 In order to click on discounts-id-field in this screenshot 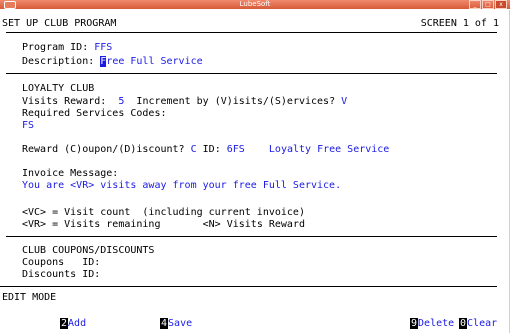, I will do `click(124, 274)`.